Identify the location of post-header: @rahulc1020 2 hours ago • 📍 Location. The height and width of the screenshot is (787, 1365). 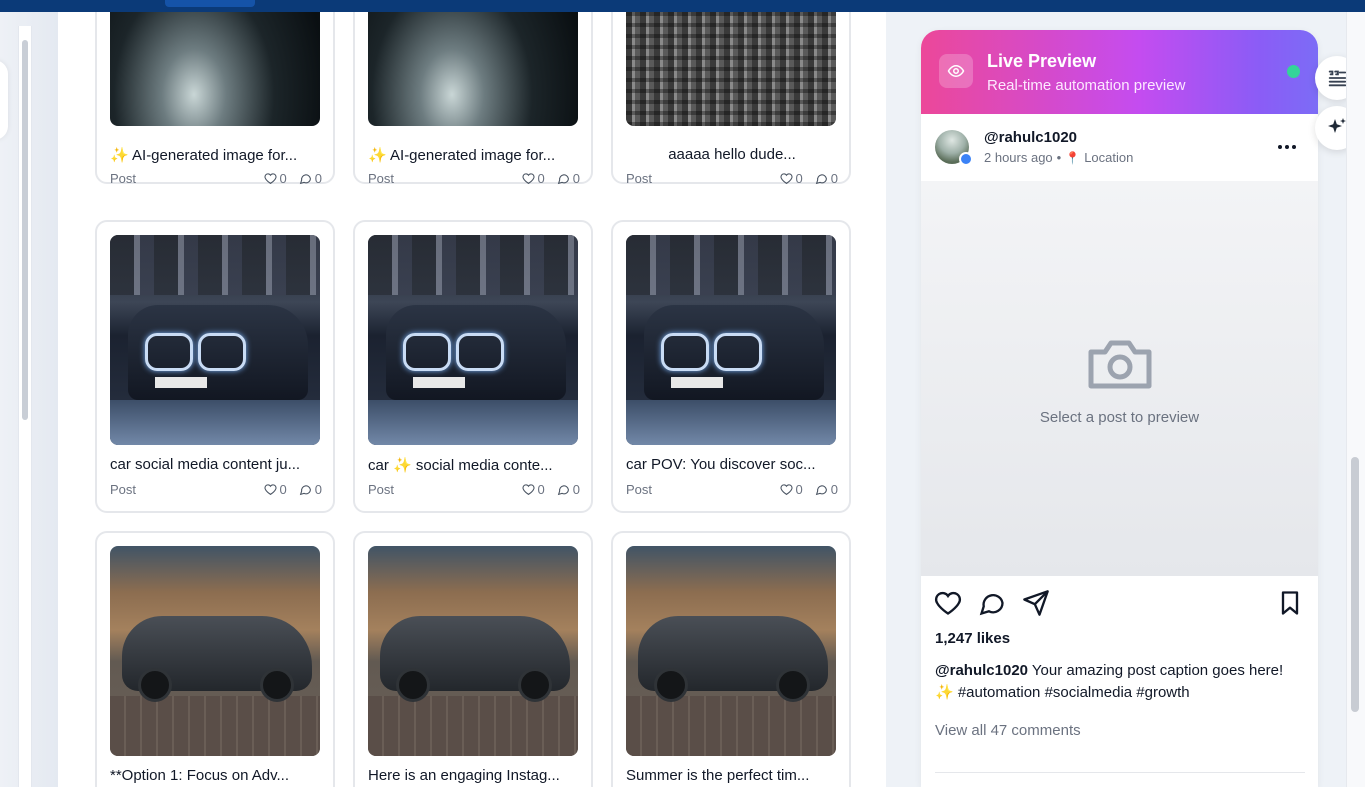
(1119, 147).